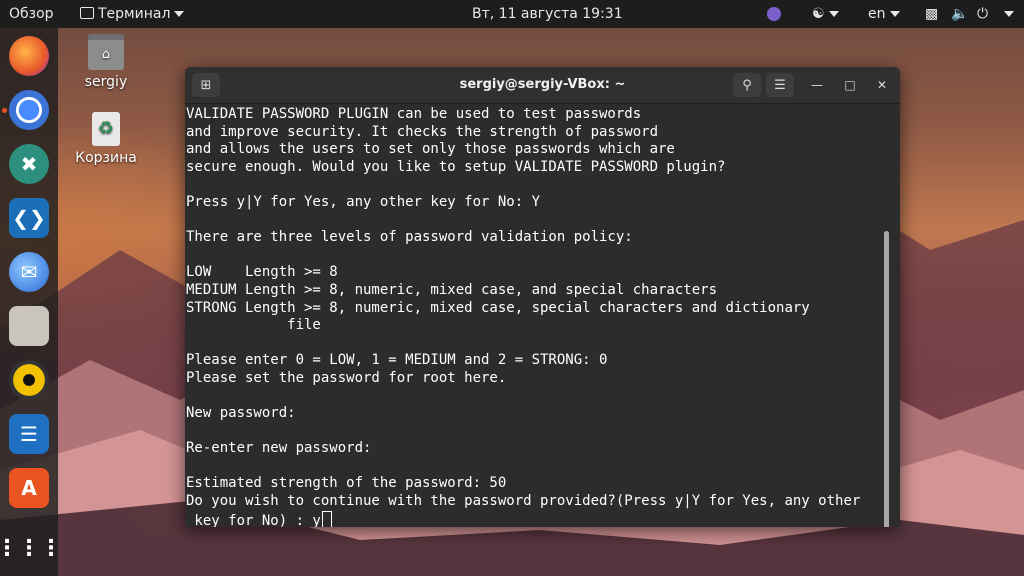 The width and height of the screenshot is (1024, 576). What do you see at coordinates (29, 272) in the screenshot?
I see `thunderbird-icon: ✉` at bounding box center [29, 272].